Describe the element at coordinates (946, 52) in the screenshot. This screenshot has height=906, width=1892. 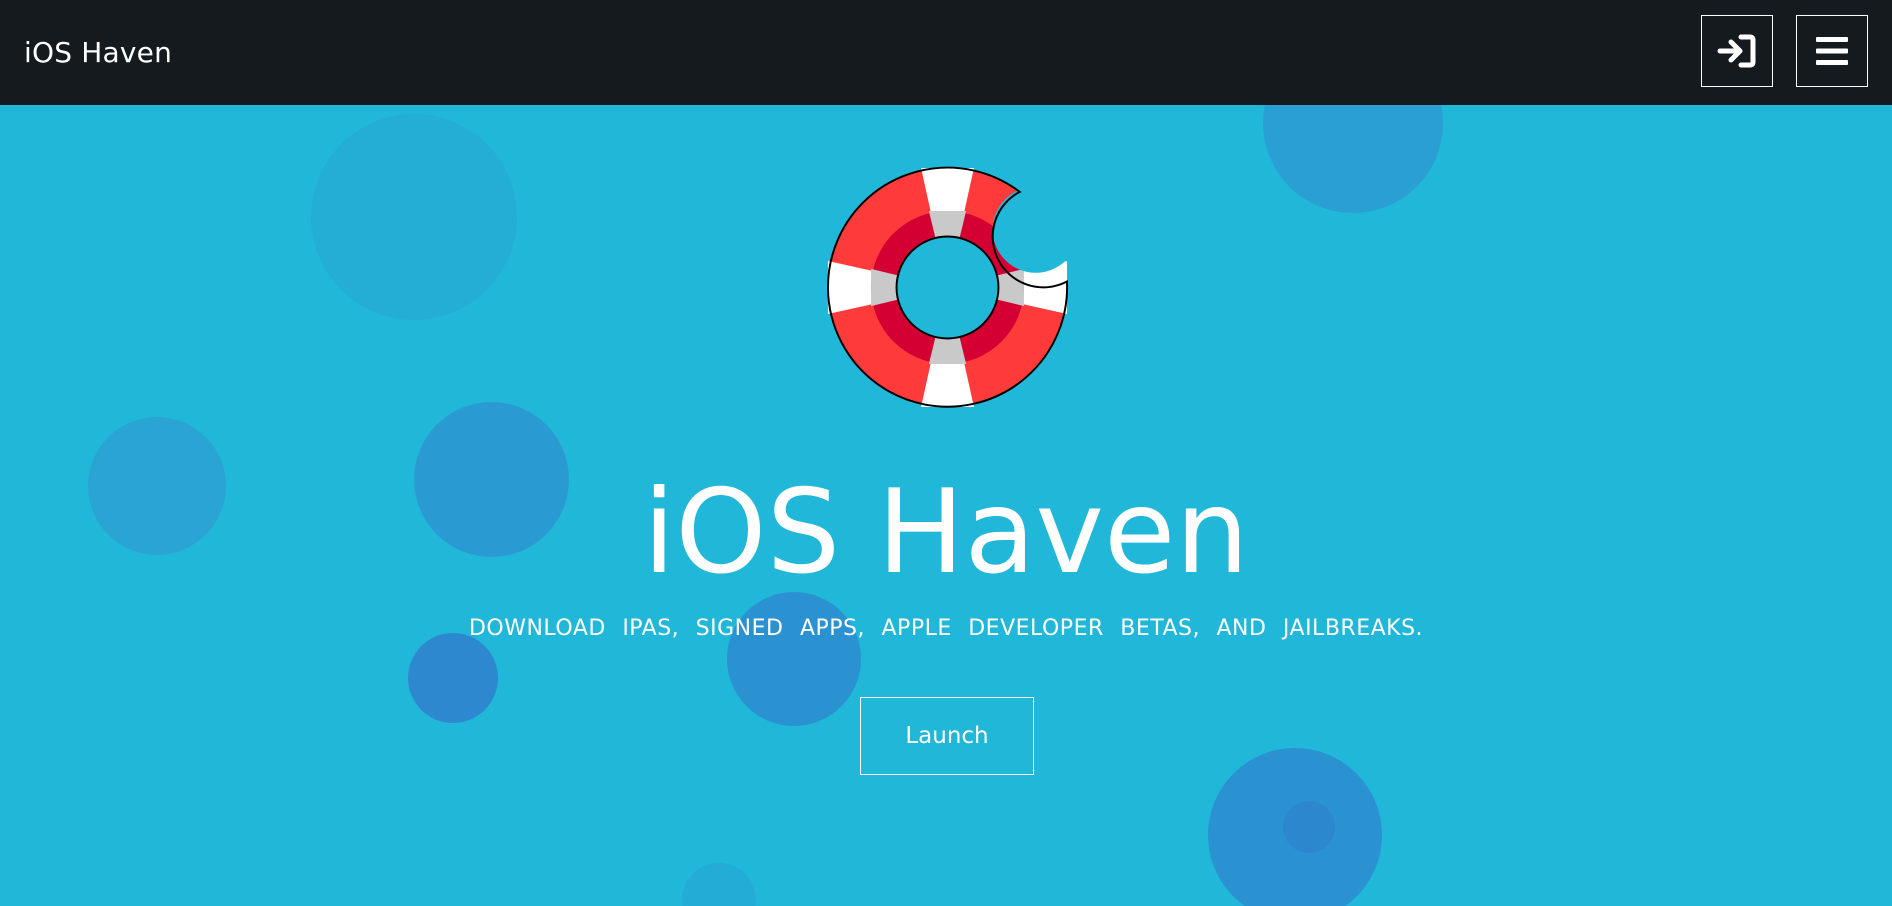
I see `top-navbar: iOS Haven` at that location.